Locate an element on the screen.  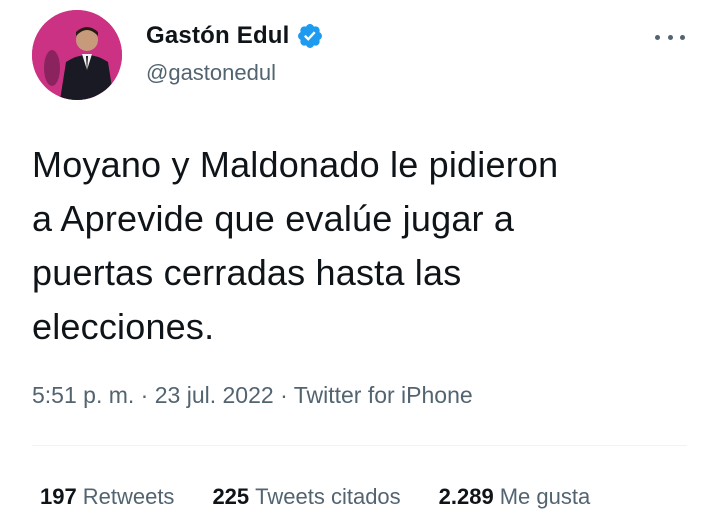
tweet-time: 5:51 p. m. is located at coordinates (83, 395).